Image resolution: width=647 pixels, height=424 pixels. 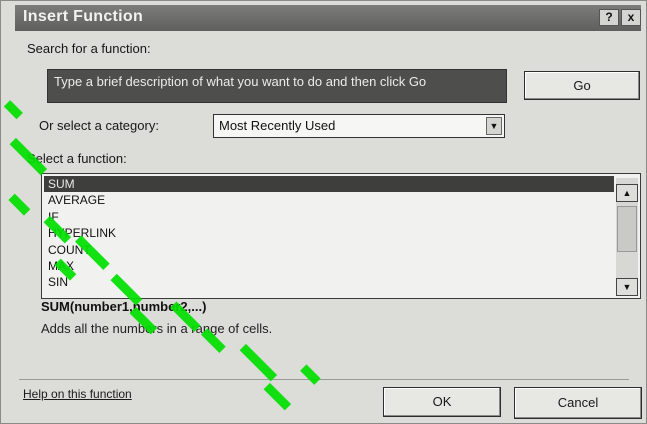 What do you see at coordinates (627, 229) in the screenshot?
I see `scroll-thumb` at bounding box center [627, 229].